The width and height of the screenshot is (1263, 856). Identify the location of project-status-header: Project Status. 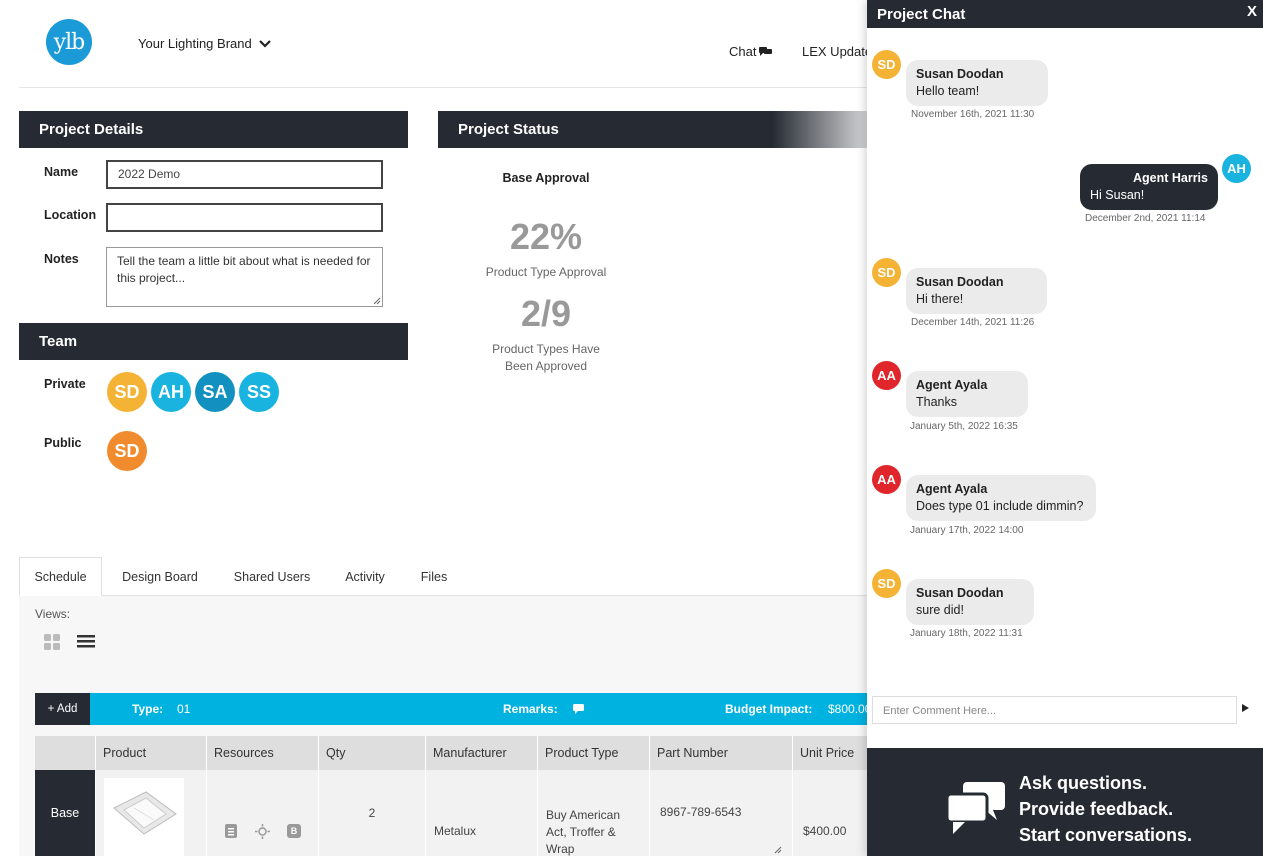
(652, 129).